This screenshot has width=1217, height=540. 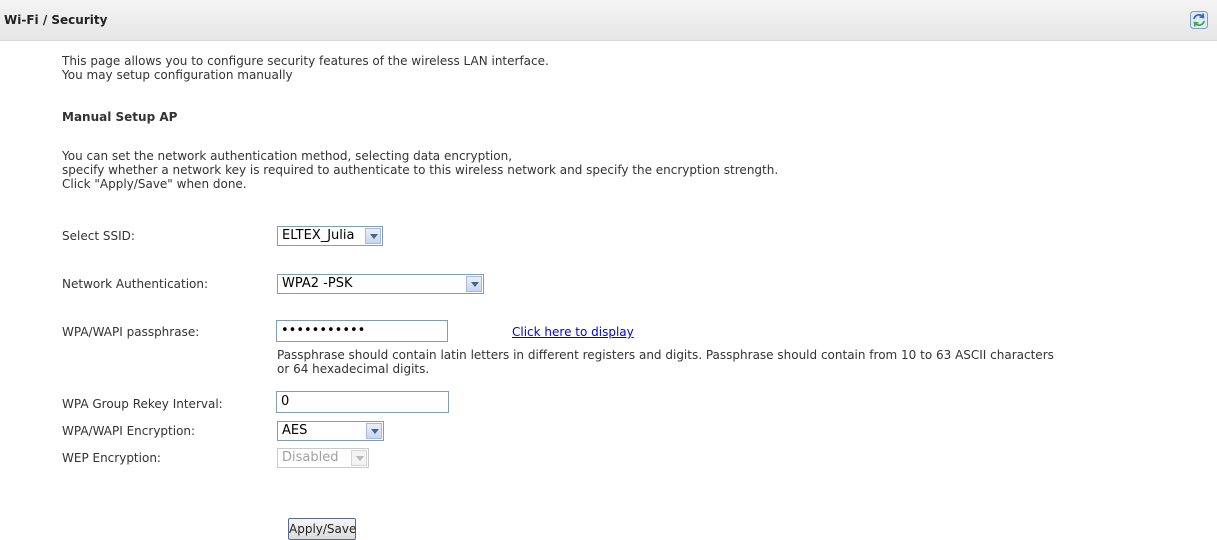 What do you see at coordinates (330, 431) in the screenshot?
I see `encryption-select: AES` at bounding box center [330, 431].